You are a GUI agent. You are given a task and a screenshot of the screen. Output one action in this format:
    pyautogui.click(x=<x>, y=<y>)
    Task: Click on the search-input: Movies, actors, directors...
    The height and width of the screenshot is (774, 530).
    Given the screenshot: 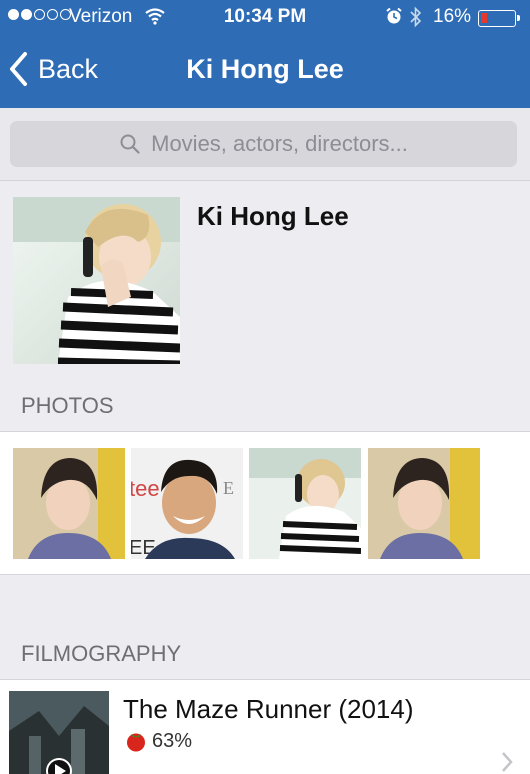 What is the action you would take?
    pyautogui.click(x=263, y=144)
    